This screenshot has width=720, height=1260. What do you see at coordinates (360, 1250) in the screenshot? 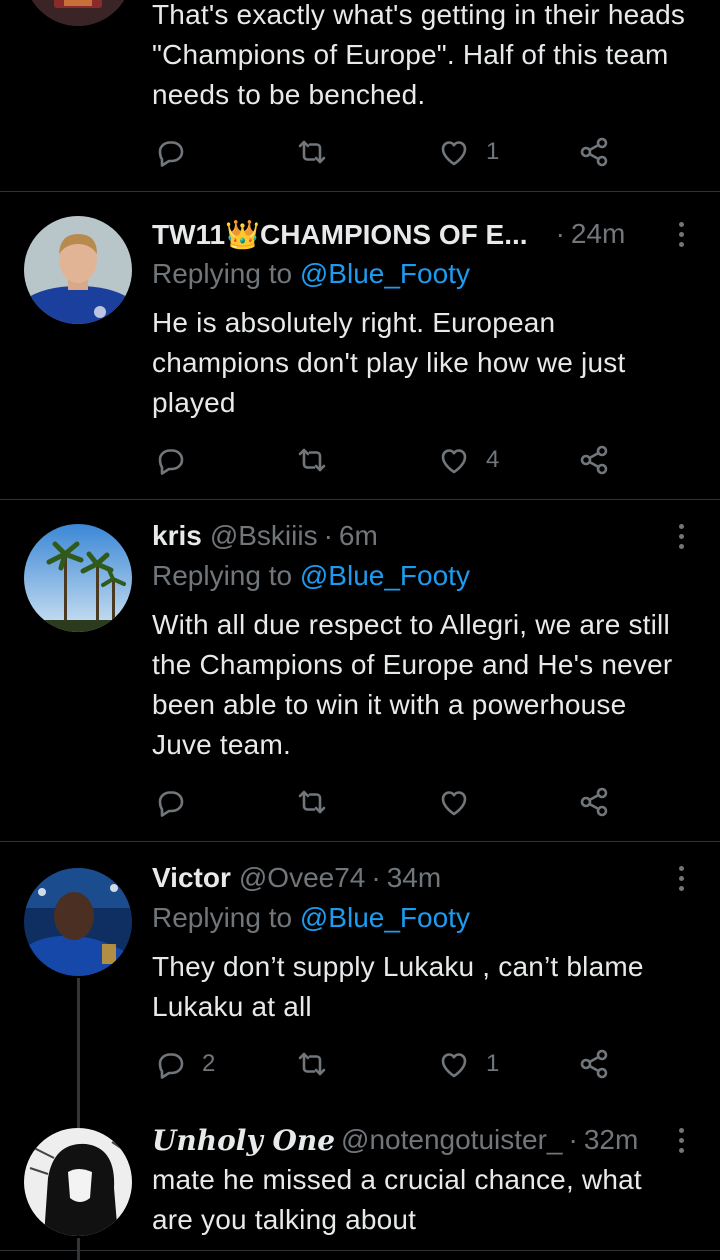
I see `divider` at bounding box center [360, 1250].